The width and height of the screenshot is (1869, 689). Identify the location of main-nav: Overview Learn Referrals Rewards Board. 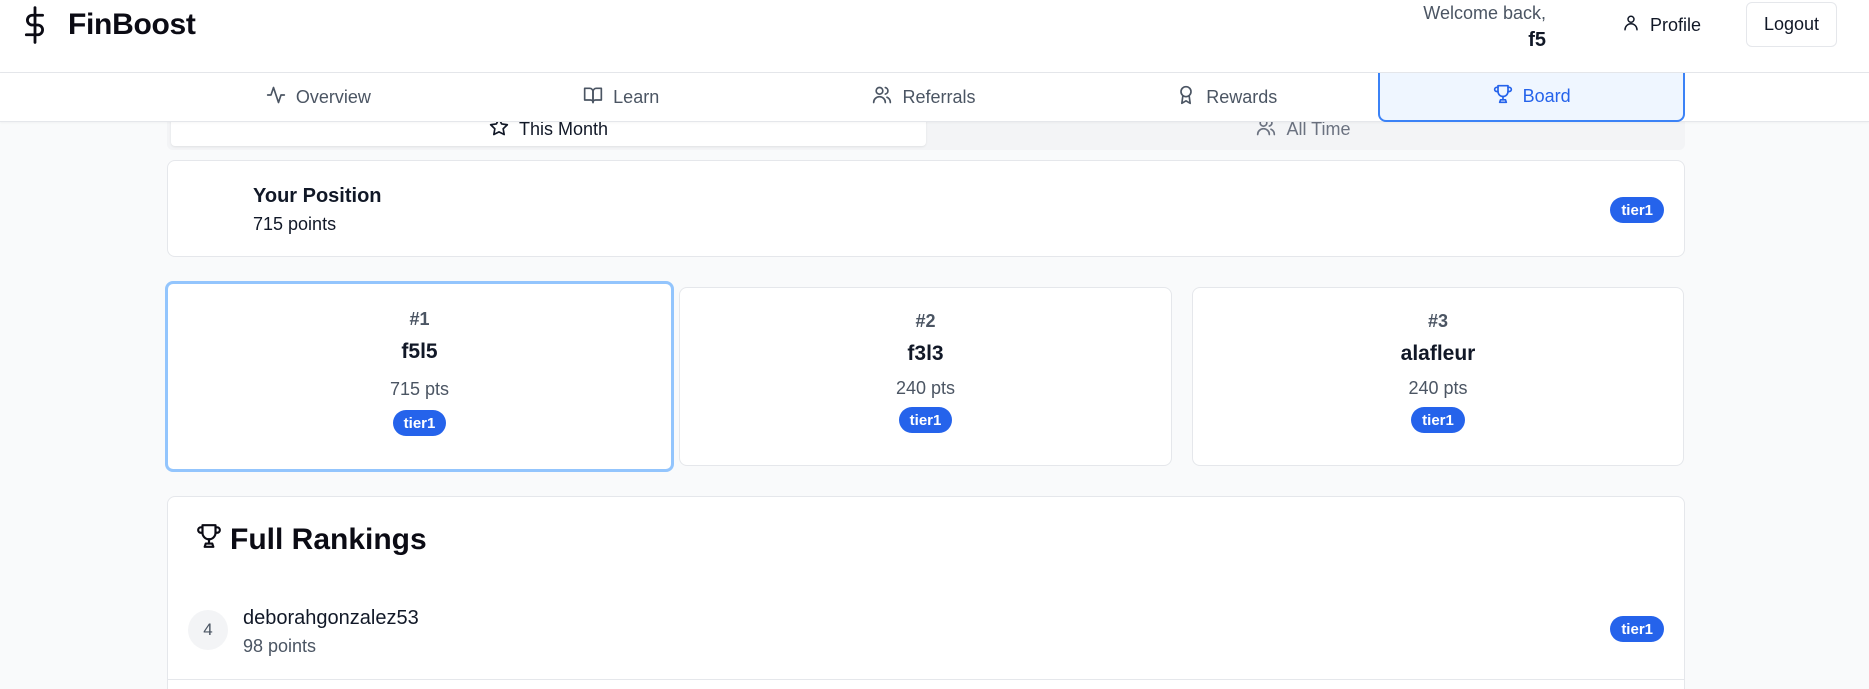
(934, 97).